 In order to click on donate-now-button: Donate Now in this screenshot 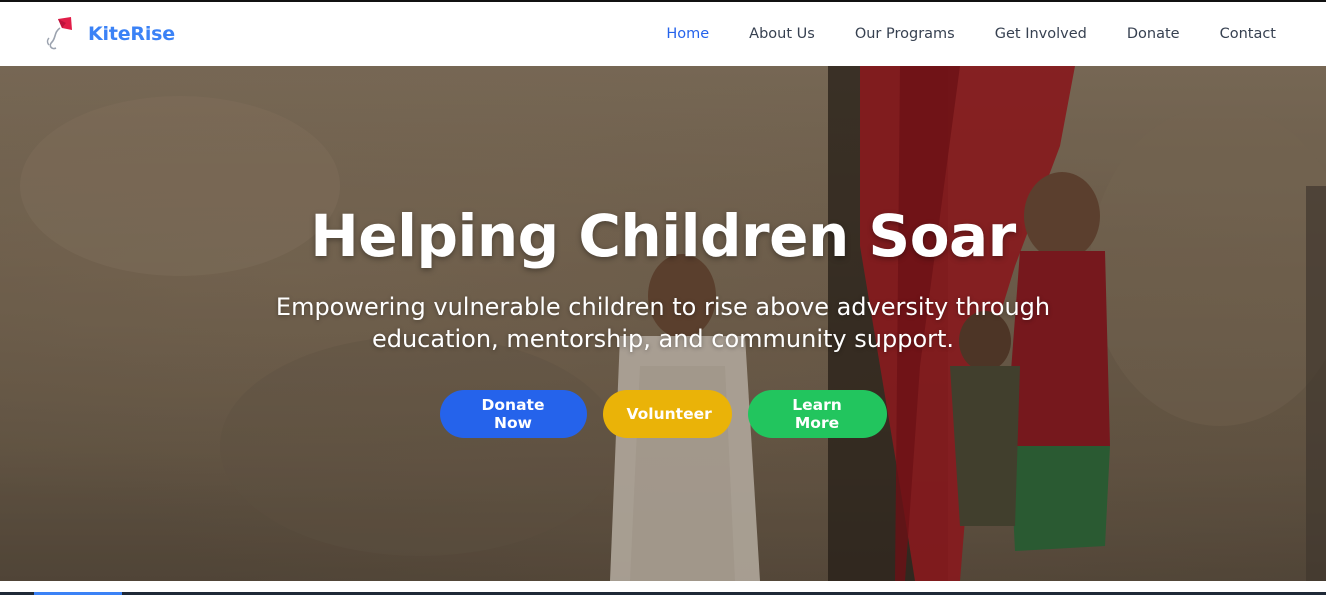, I will do `click(513, 414)`.